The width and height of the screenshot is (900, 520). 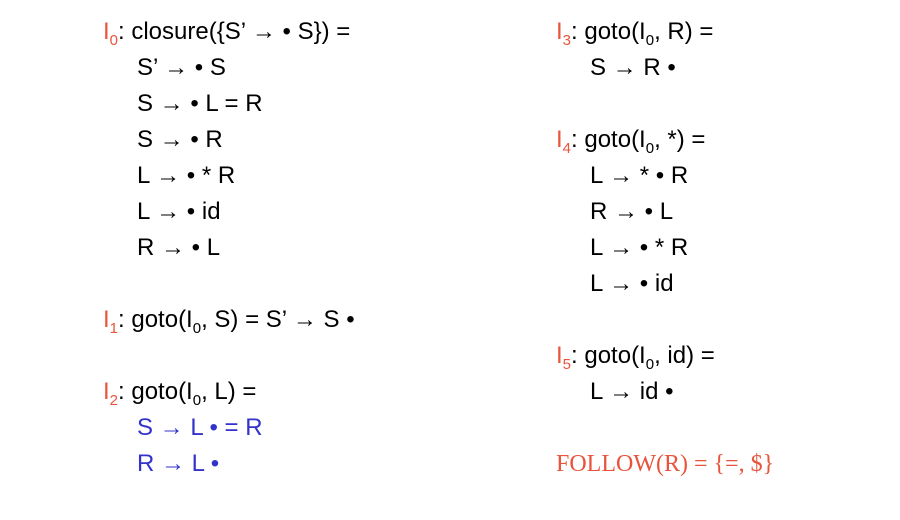 What do you see at coordinates (639, 247) in the screenshot?
I see `i4-item-3: L → • * R` at bounding box center [639, 247].